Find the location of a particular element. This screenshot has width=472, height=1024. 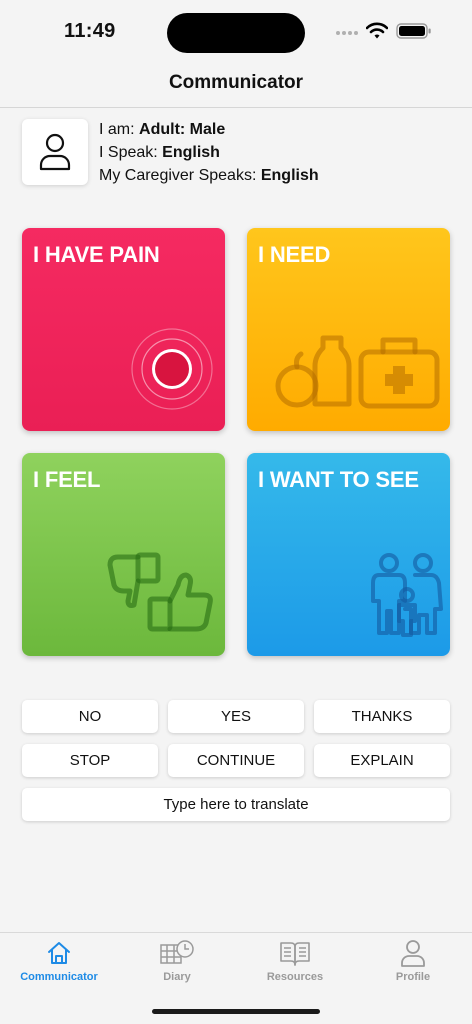

tab-label: Communicator is located at coordinates (59, 977).